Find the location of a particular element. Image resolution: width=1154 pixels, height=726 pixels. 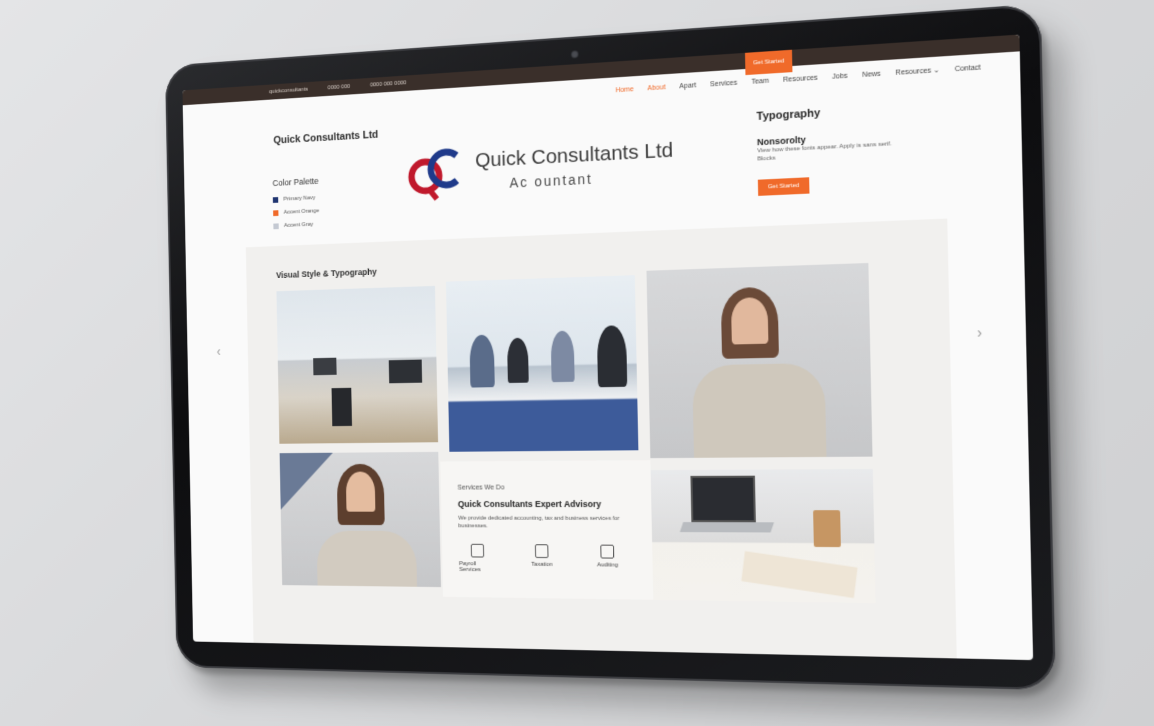

navy-swatch is located at coordinates (275, 200).